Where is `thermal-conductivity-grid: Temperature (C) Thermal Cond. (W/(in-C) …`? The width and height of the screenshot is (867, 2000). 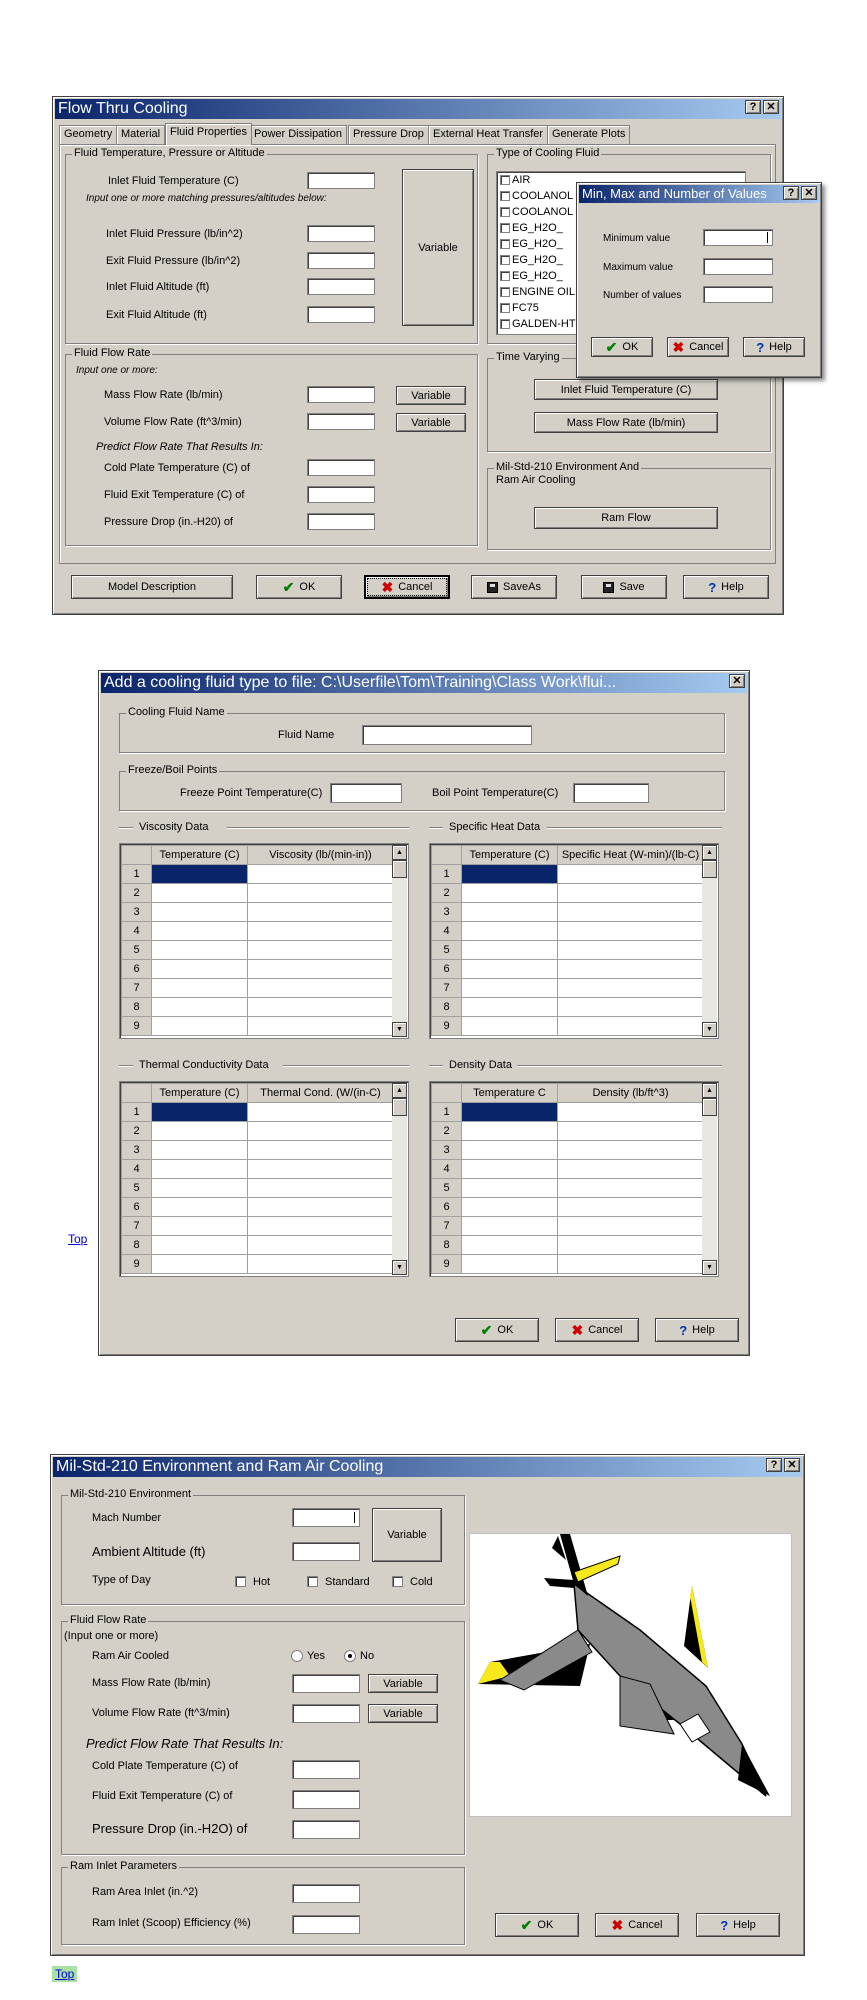
thermal-conductivity-grid: Temperature (C) Thermal Cond. (W/(in-C) … is located at coordinates (264, 1179).